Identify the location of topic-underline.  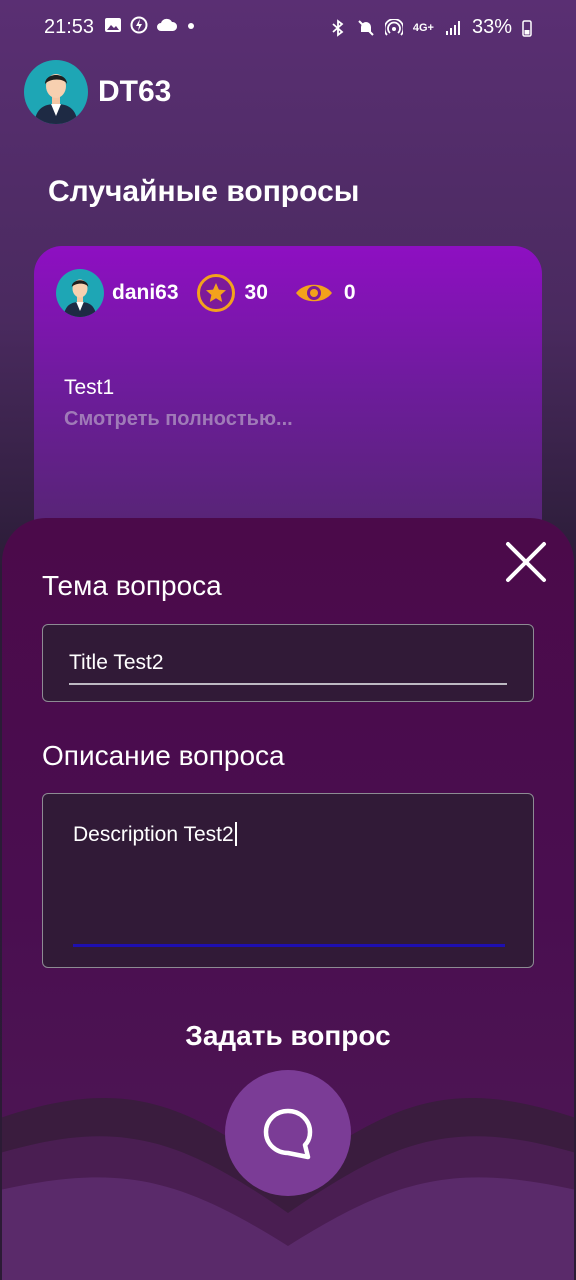
(288, 684).